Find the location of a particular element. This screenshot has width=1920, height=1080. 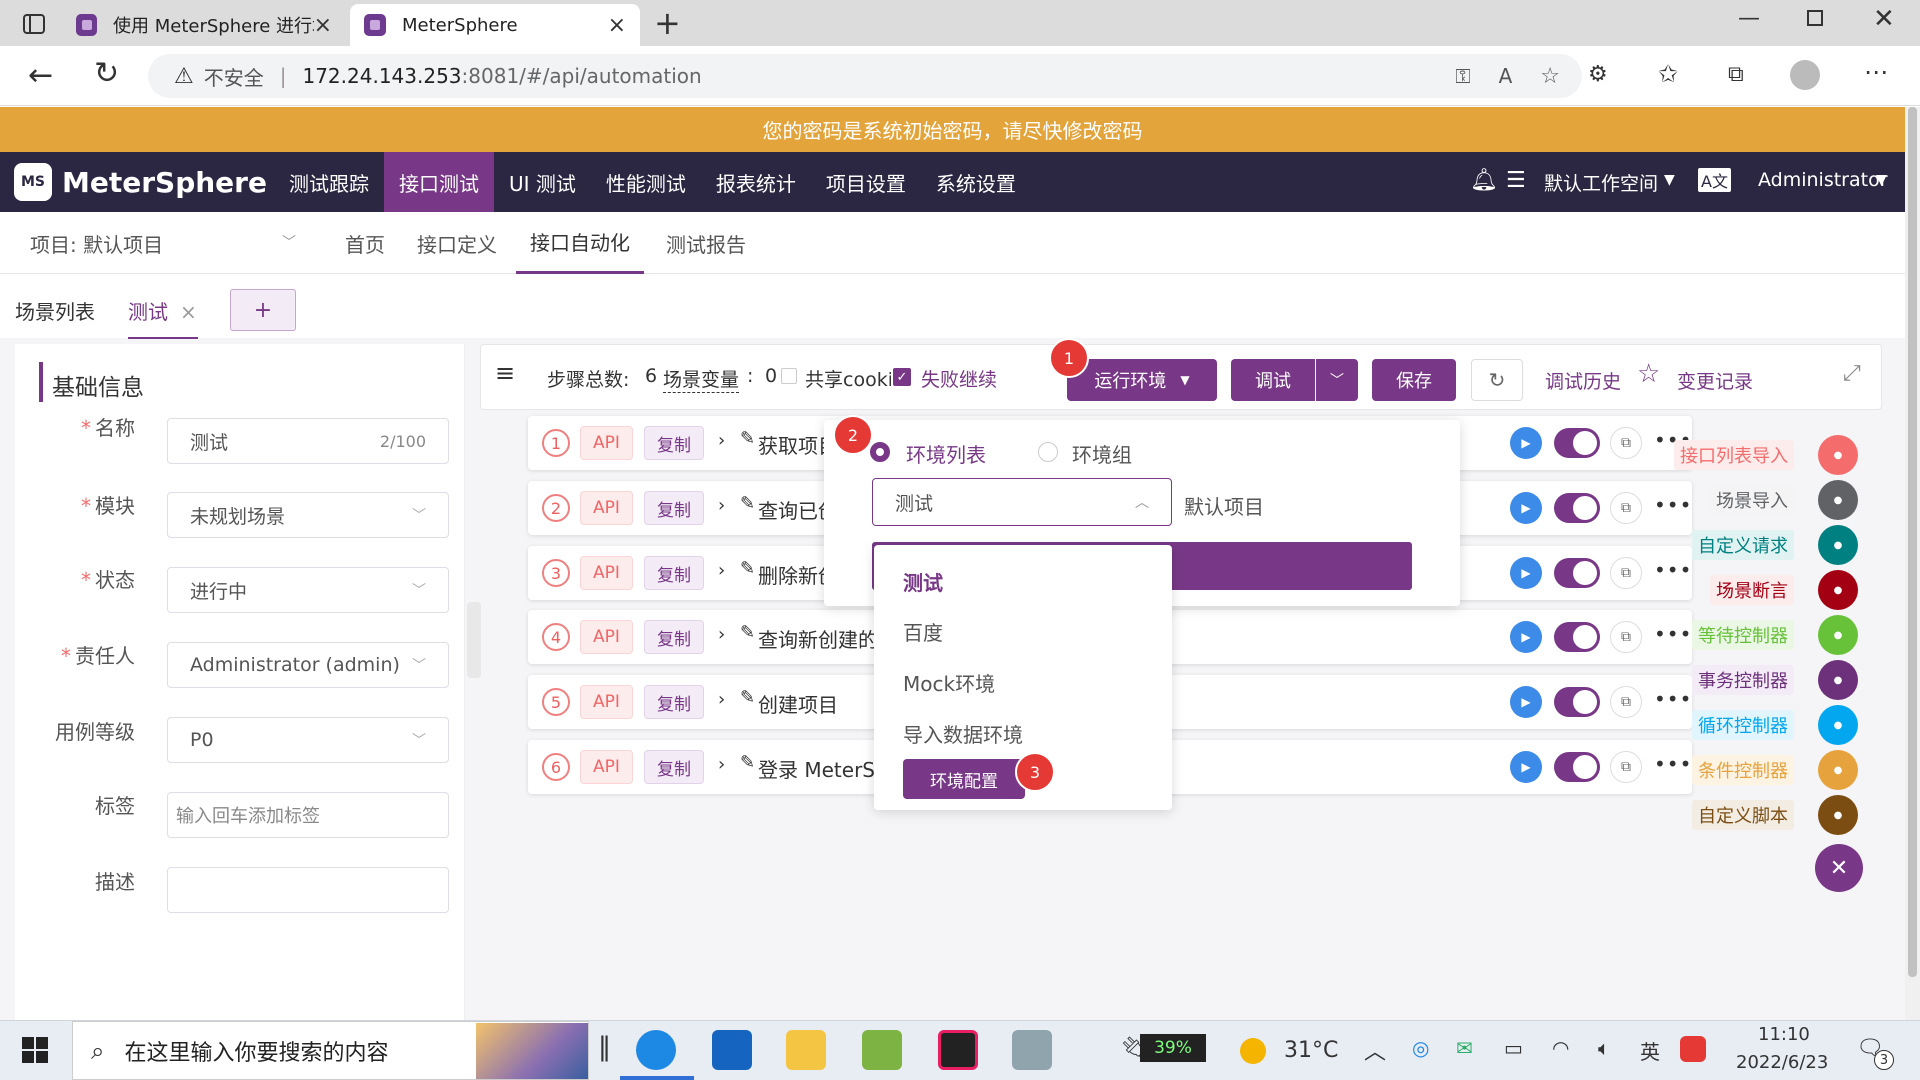

more-menu-icon: ⋯ is located at coordinates (1876, 72).